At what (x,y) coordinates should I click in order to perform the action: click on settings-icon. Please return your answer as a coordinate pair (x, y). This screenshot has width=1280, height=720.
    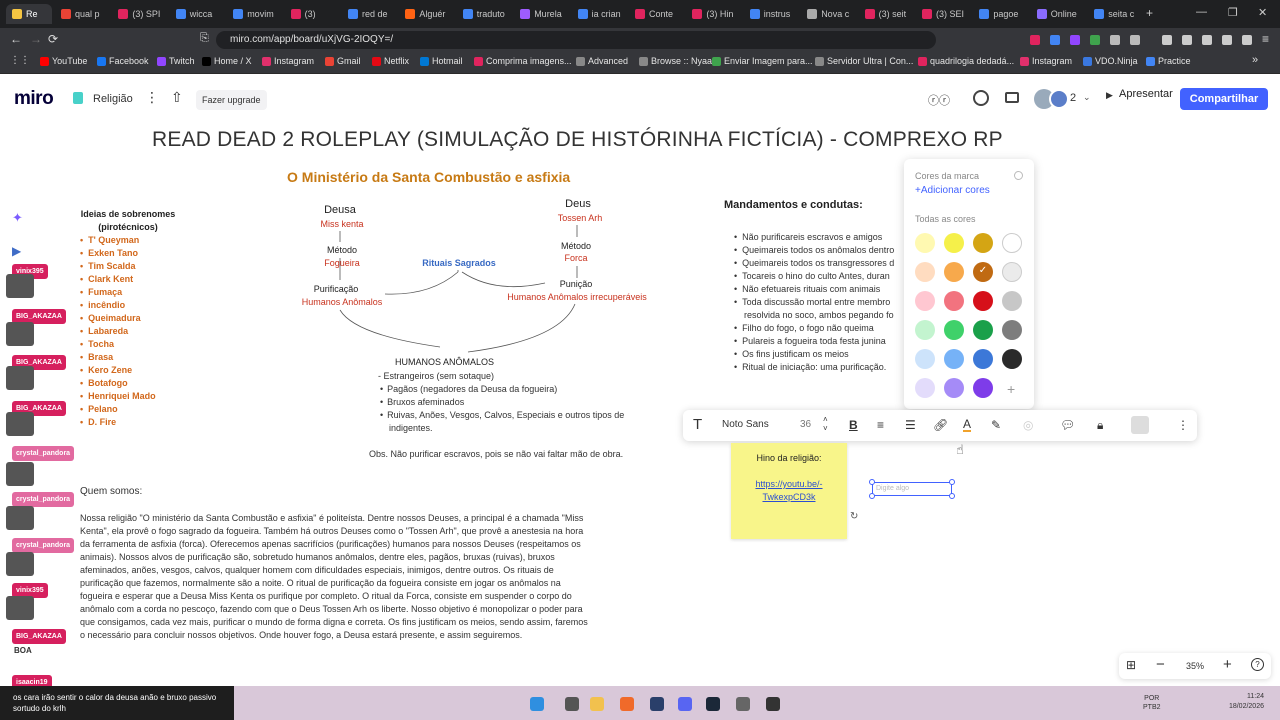
    Looking at the image, I should click on (743, 704).